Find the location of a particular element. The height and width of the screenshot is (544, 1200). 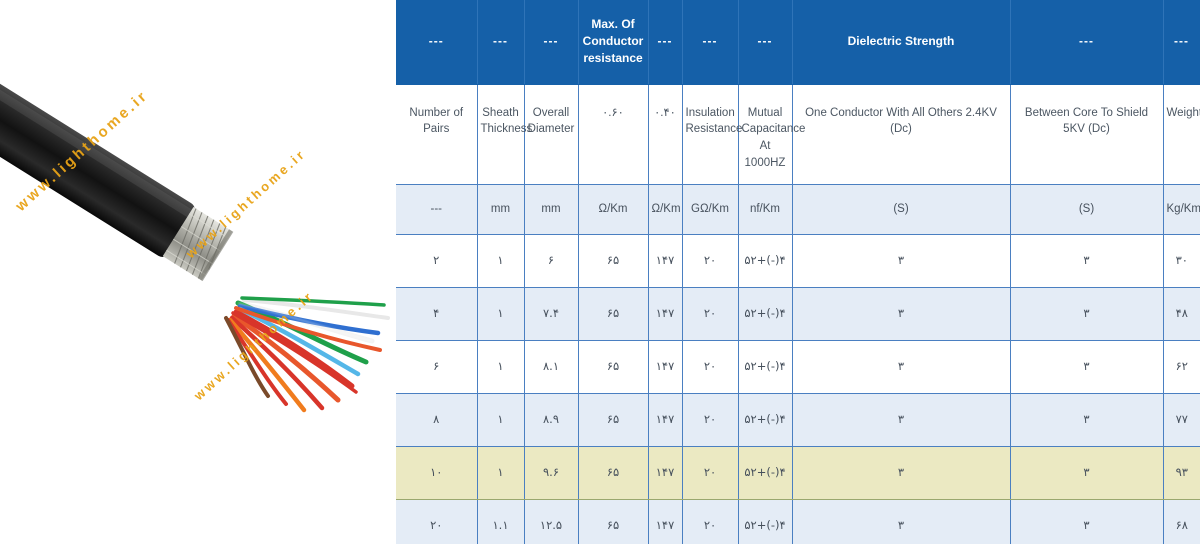

cell-r1-c4: ۱۴۷ is located at coordinates (665, 314).